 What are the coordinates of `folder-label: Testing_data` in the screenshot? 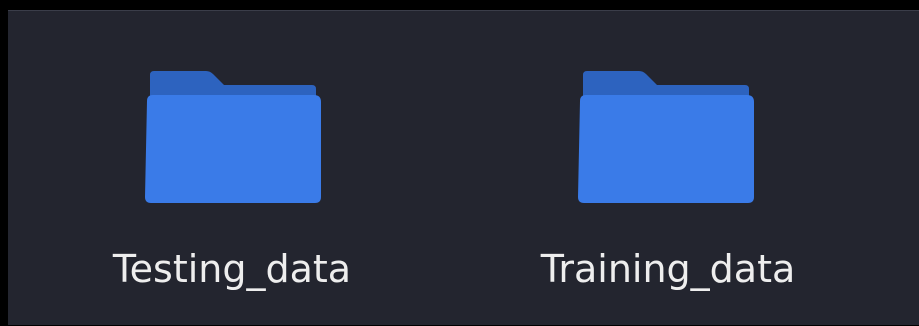 It's located at (232, 269).